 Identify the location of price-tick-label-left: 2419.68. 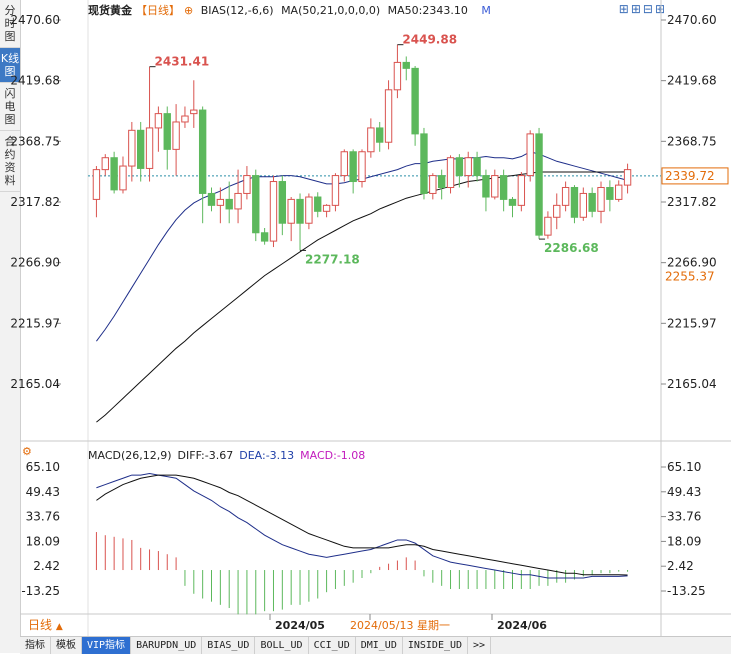
(35, 81).